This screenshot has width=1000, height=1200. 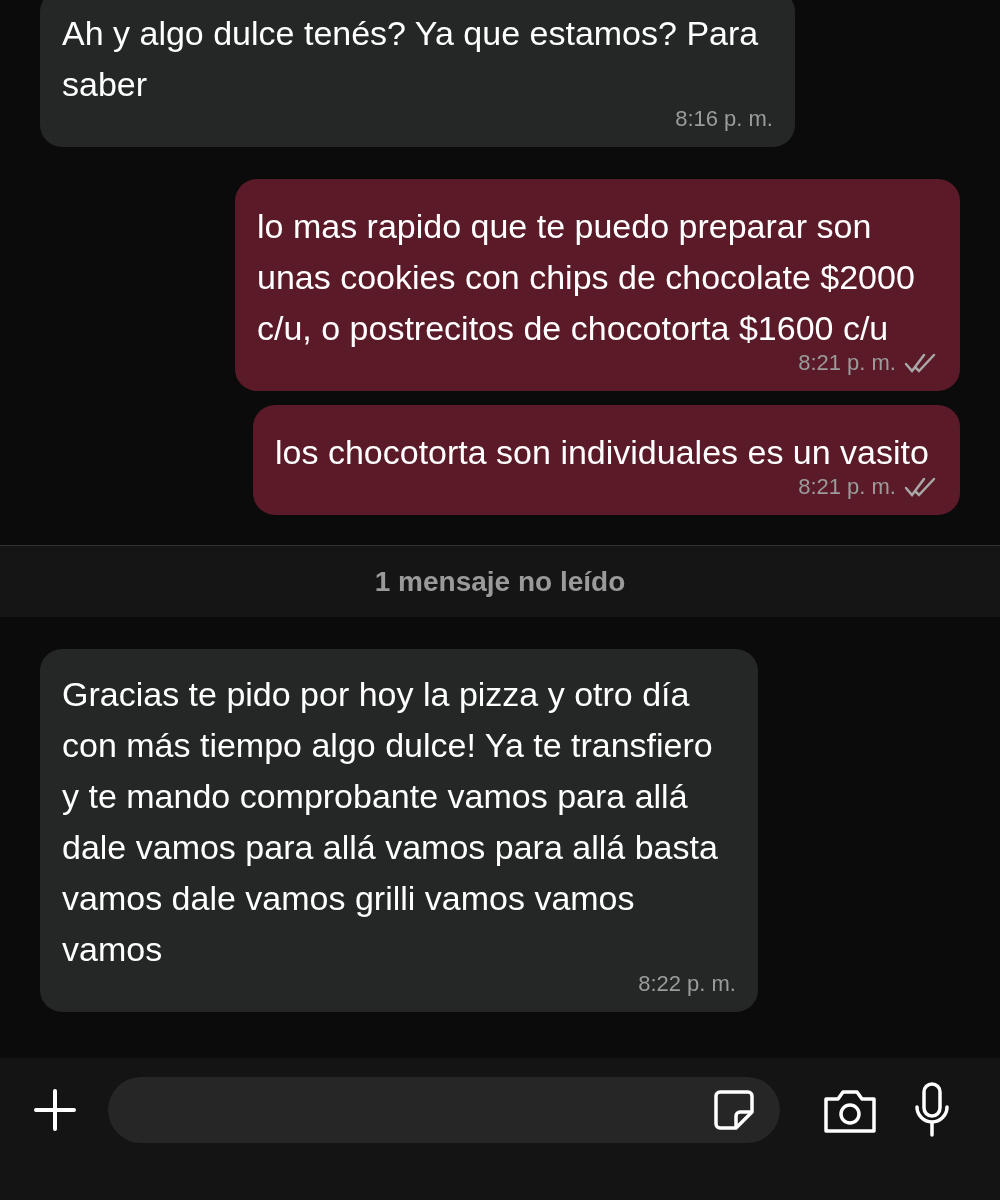 I want to click on message-time: 8:16 p. m., so click(x=724, y=119).